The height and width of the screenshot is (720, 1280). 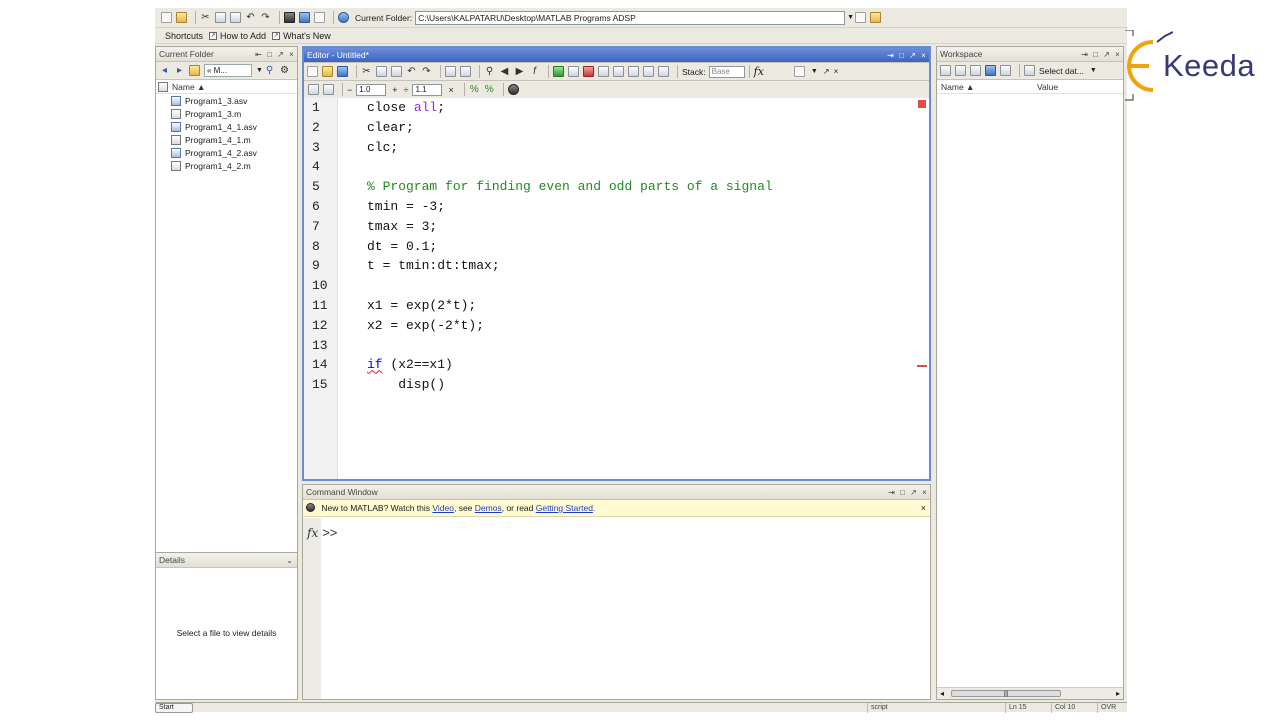 I want to click on plot-icon, so click(x=1029, y=70).